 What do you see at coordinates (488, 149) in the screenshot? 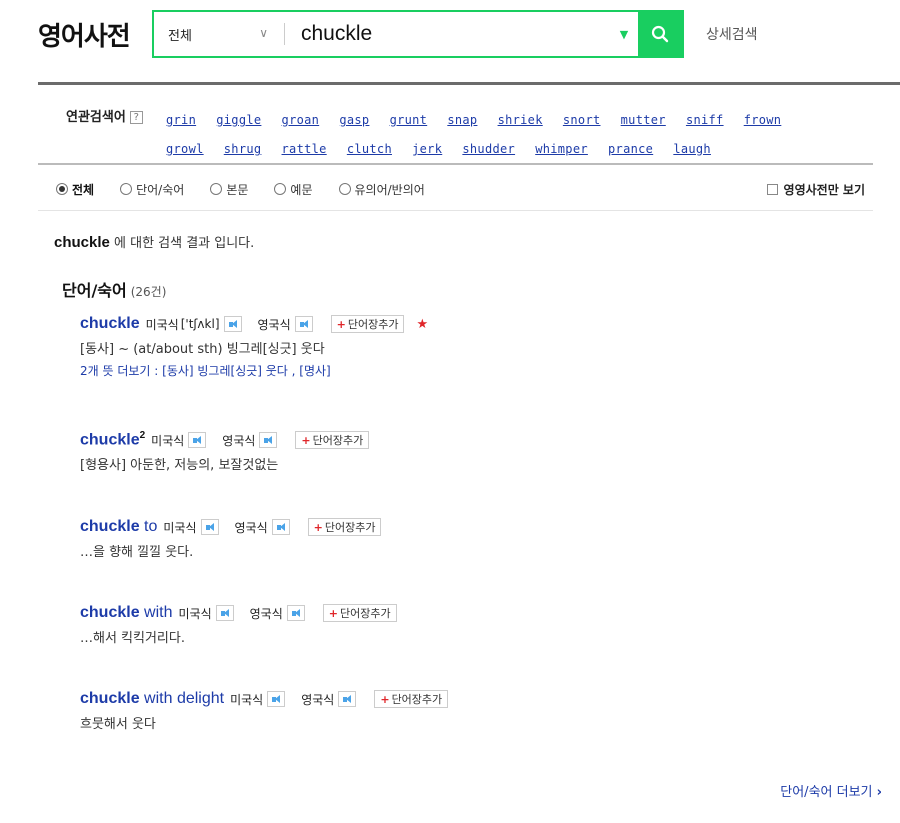
I see `related-word-link: shudder` at bounding box center [488, 149].